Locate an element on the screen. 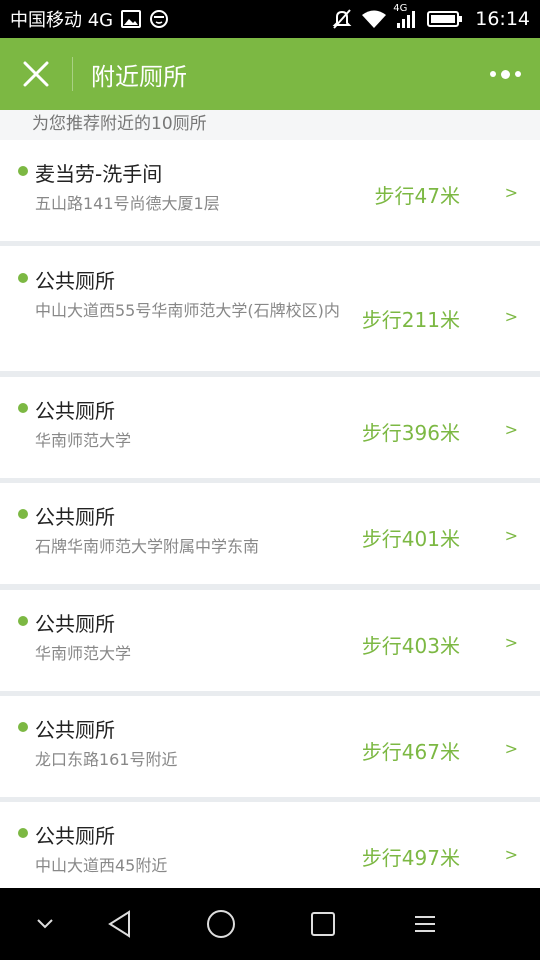 This screenshot has width=540, height=960. image-icon is located at coordinates (131, 19).